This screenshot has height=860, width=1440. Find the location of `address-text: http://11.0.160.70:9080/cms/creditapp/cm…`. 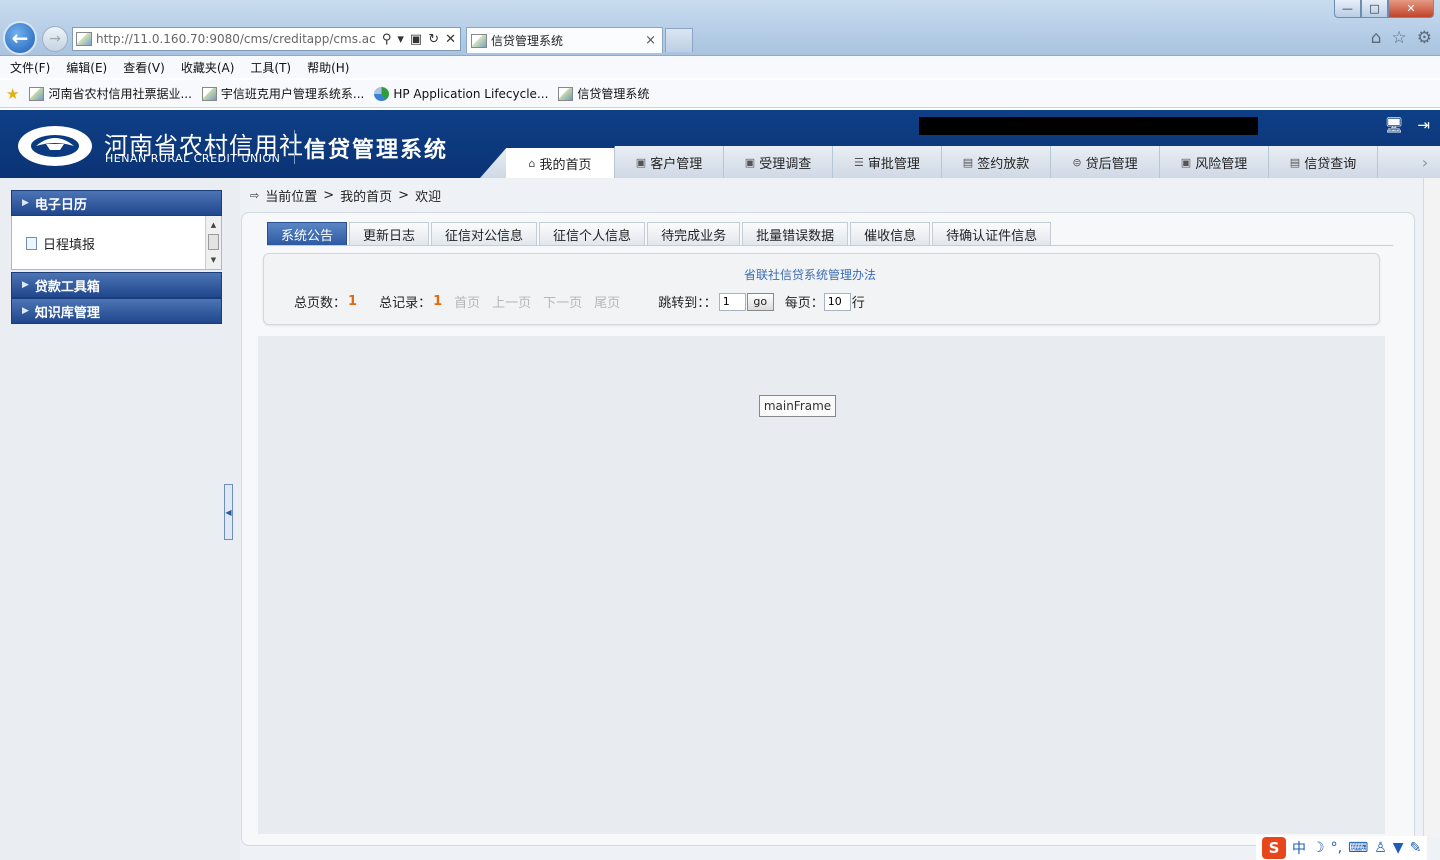

address-text: http://11.0.160.70:9080/cms/creditapp/cm… is located at coordinates (236, 39).